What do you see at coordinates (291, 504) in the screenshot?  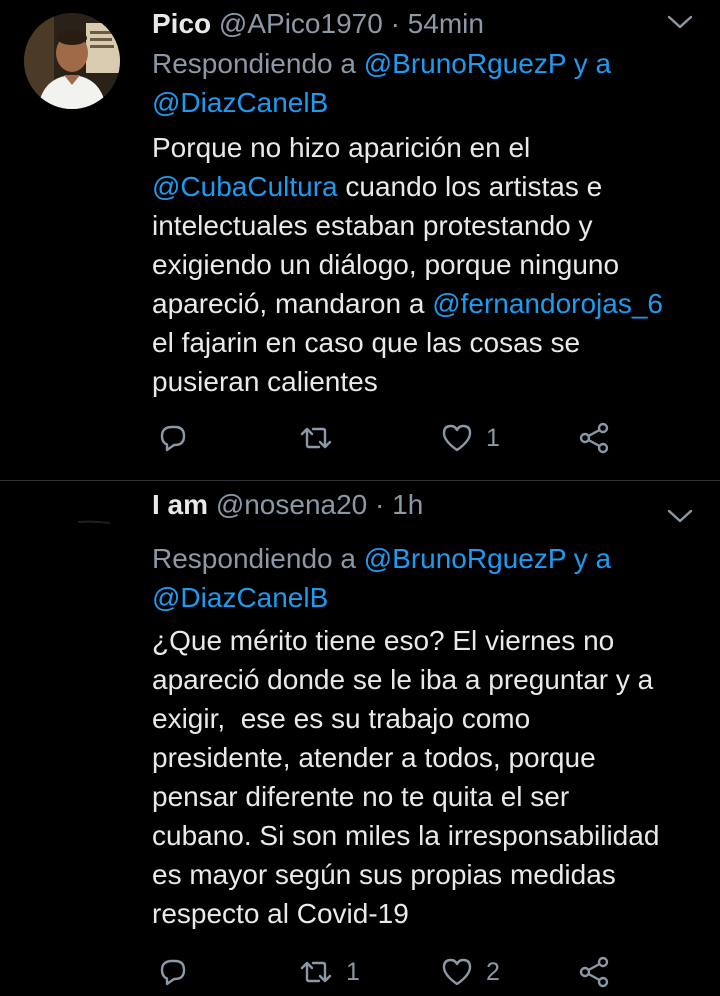 I see `user-handle: @nosena20` at bounding box center [291, 504].